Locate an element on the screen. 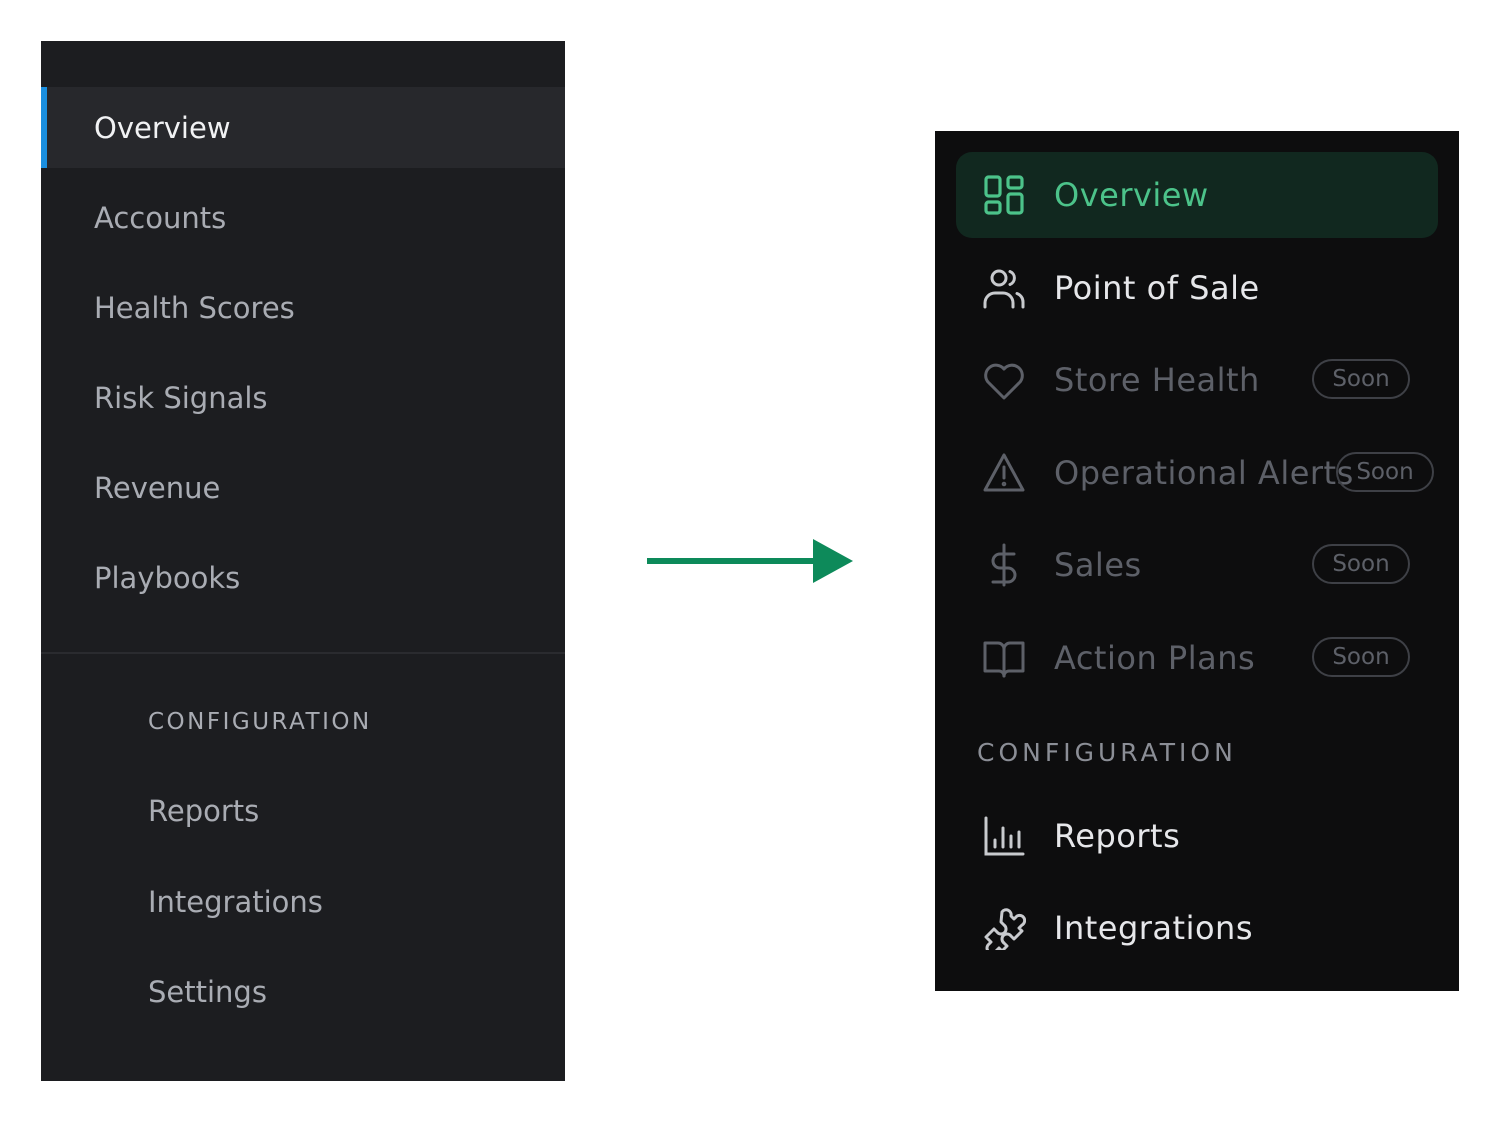 This screenshot has height=1122, width=1500. old-nav-revenue: Revenue is located at coordinates (303, 487).